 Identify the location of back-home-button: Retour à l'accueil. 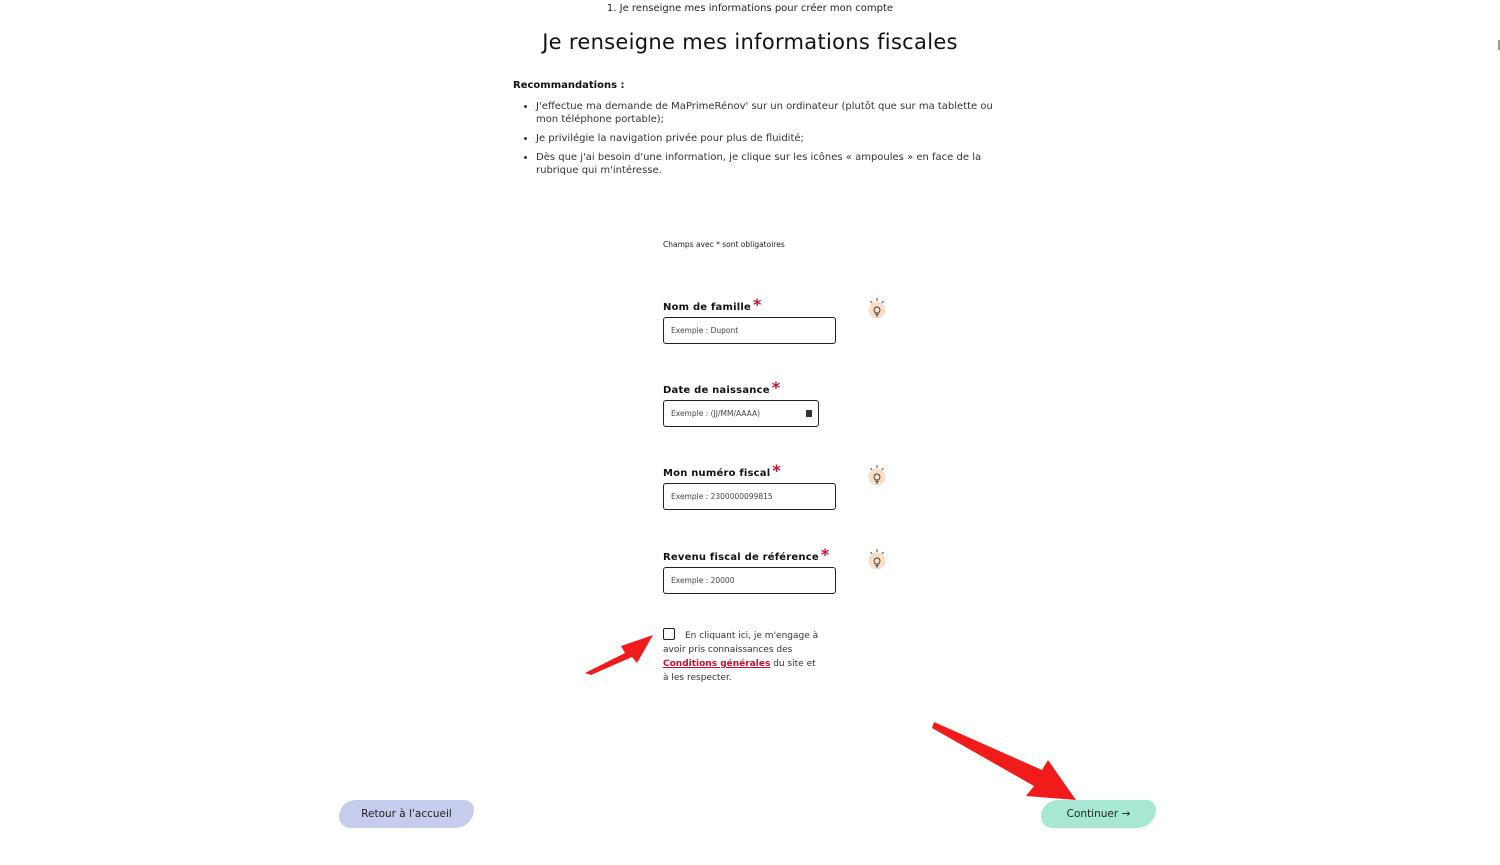
(406, 814).